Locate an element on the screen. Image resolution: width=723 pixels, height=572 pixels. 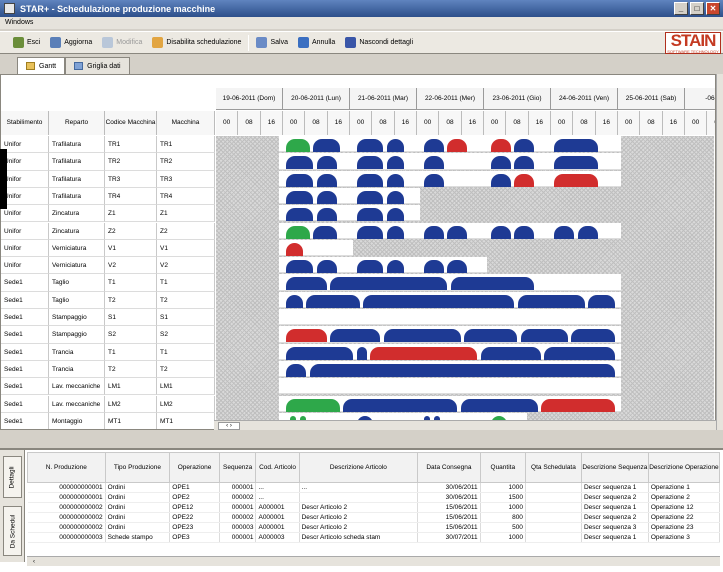
row-cell-cod: MT1 is located at coordinates (131, 420).